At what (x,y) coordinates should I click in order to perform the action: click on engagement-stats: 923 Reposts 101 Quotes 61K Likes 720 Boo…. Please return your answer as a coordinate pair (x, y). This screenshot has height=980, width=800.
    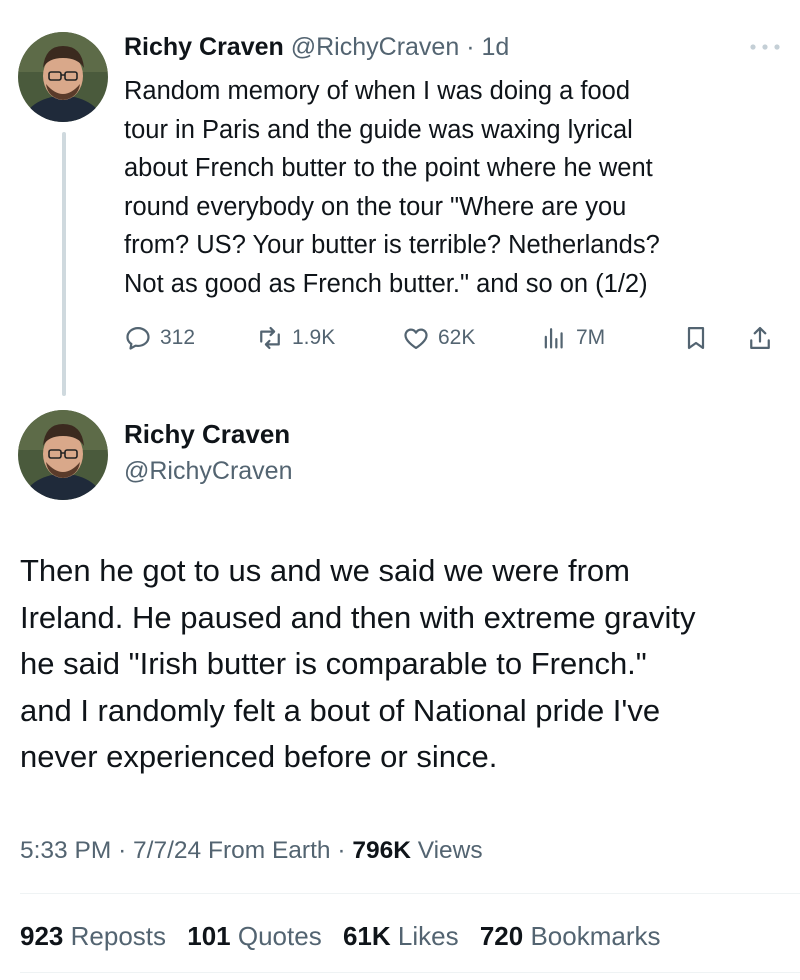
    Looking at the image, I should click on (347, 936).